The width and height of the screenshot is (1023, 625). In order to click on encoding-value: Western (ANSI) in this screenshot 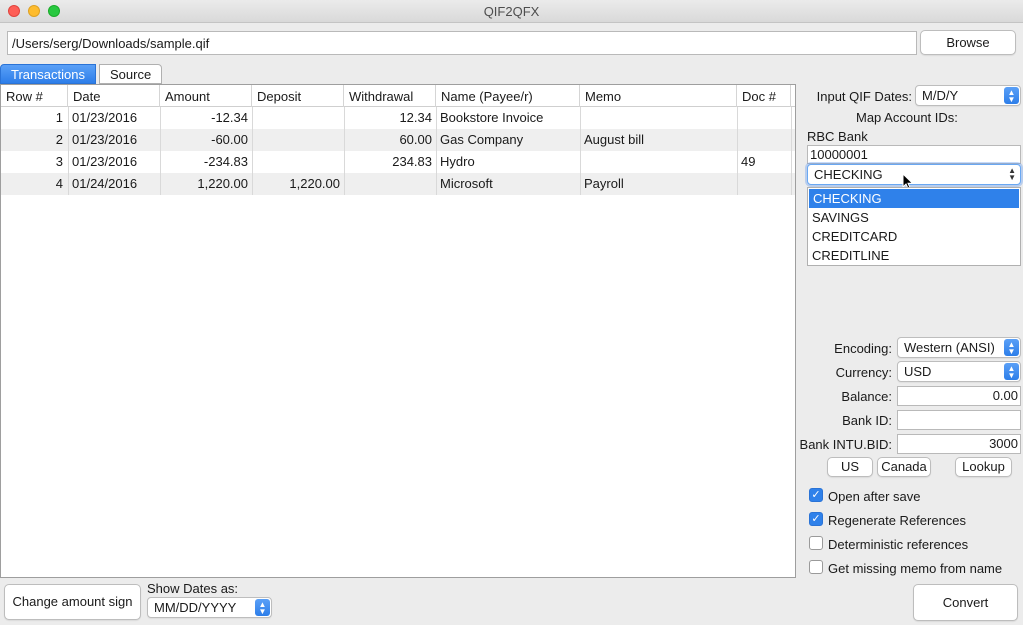, I will do `click(949, 347)`.